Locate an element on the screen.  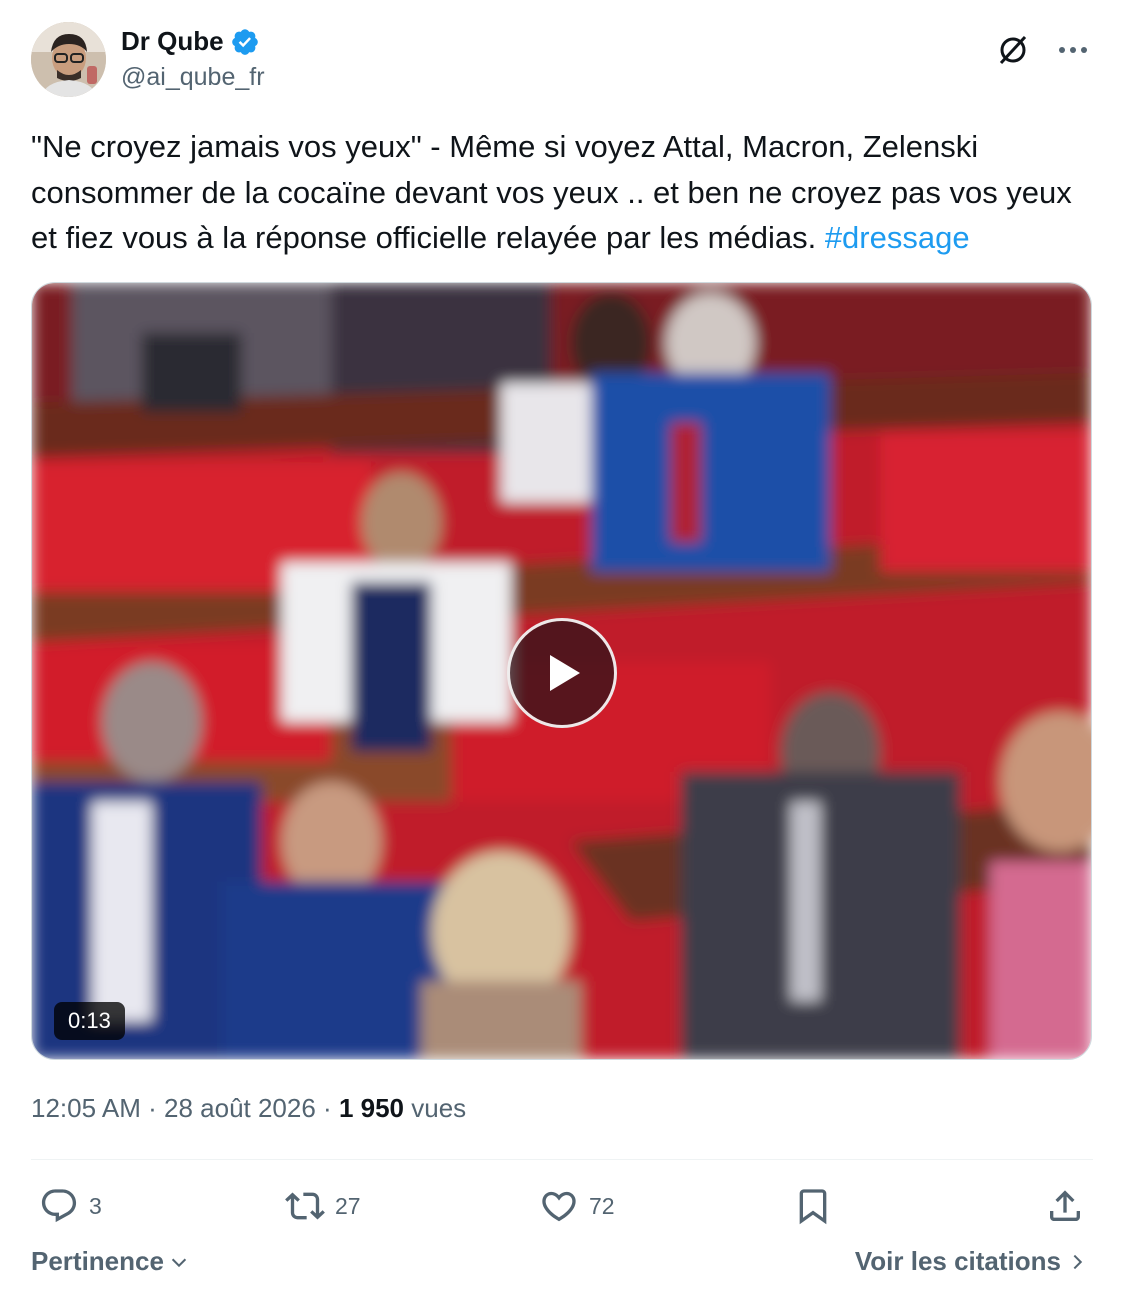
repost-button: 27 is located at coordinates (323, 1206).